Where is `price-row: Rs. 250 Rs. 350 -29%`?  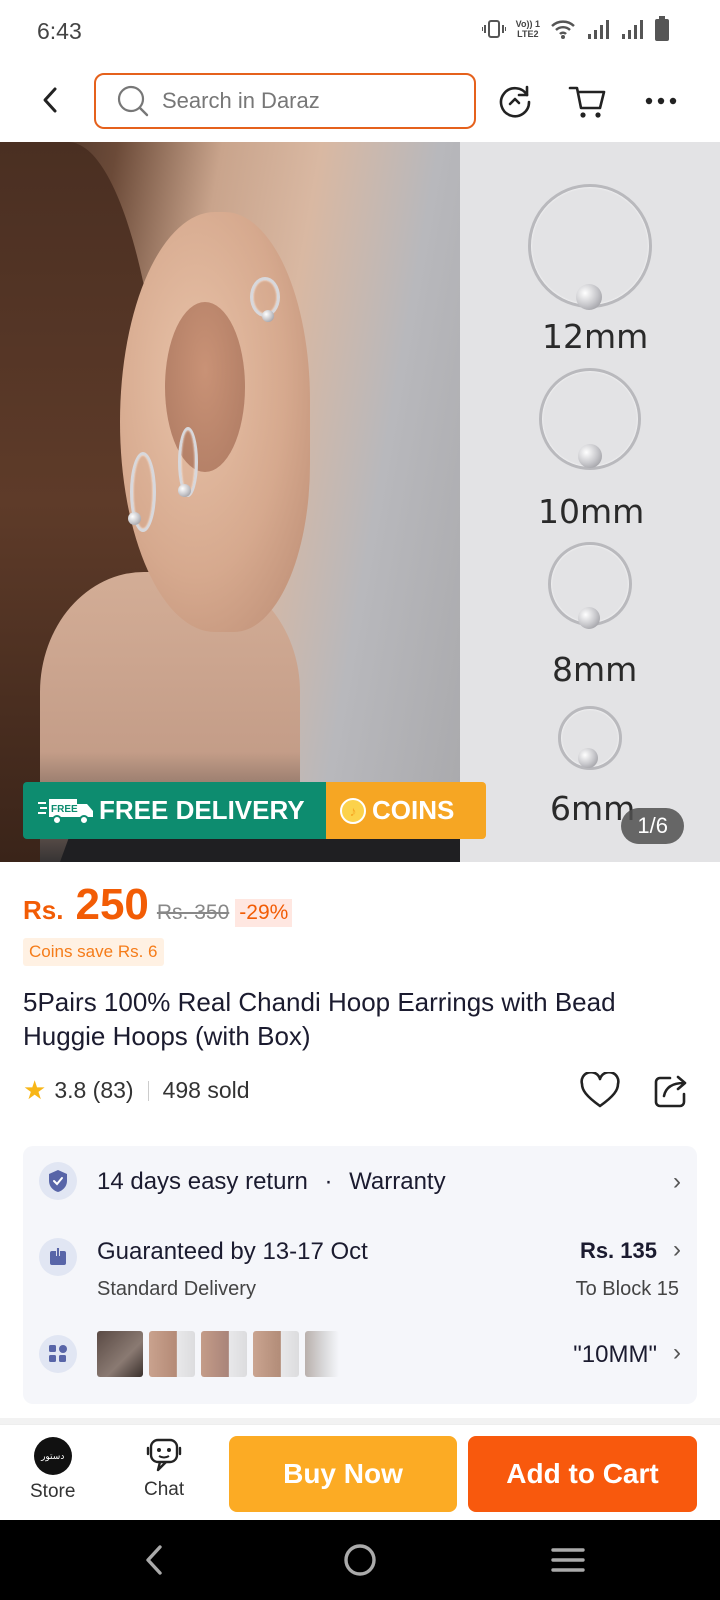 price-row: Rs. 250 Rs. 350 -29% is located at coordinates (158, 905).